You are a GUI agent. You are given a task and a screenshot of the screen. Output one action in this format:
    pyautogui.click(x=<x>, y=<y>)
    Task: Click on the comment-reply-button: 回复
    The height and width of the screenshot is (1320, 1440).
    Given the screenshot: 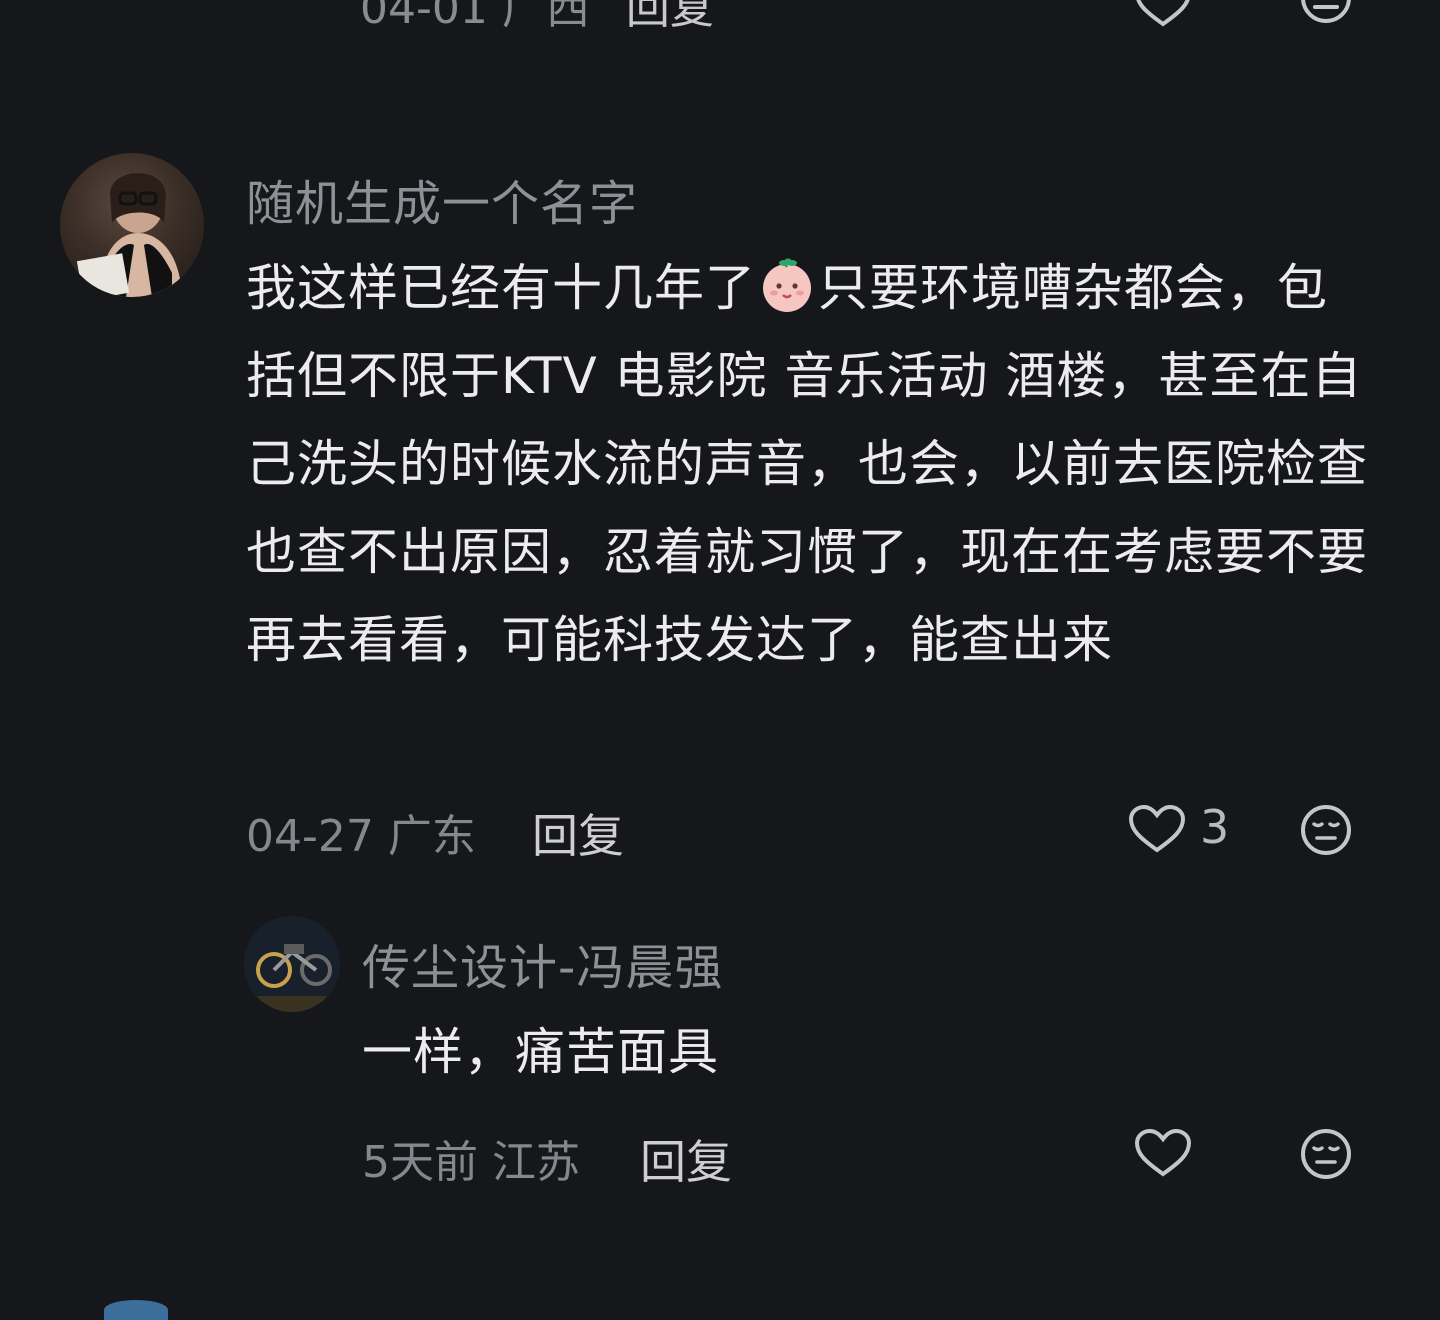 What is the action you would take?
    pyautogui.click(x=578, y=833)
    